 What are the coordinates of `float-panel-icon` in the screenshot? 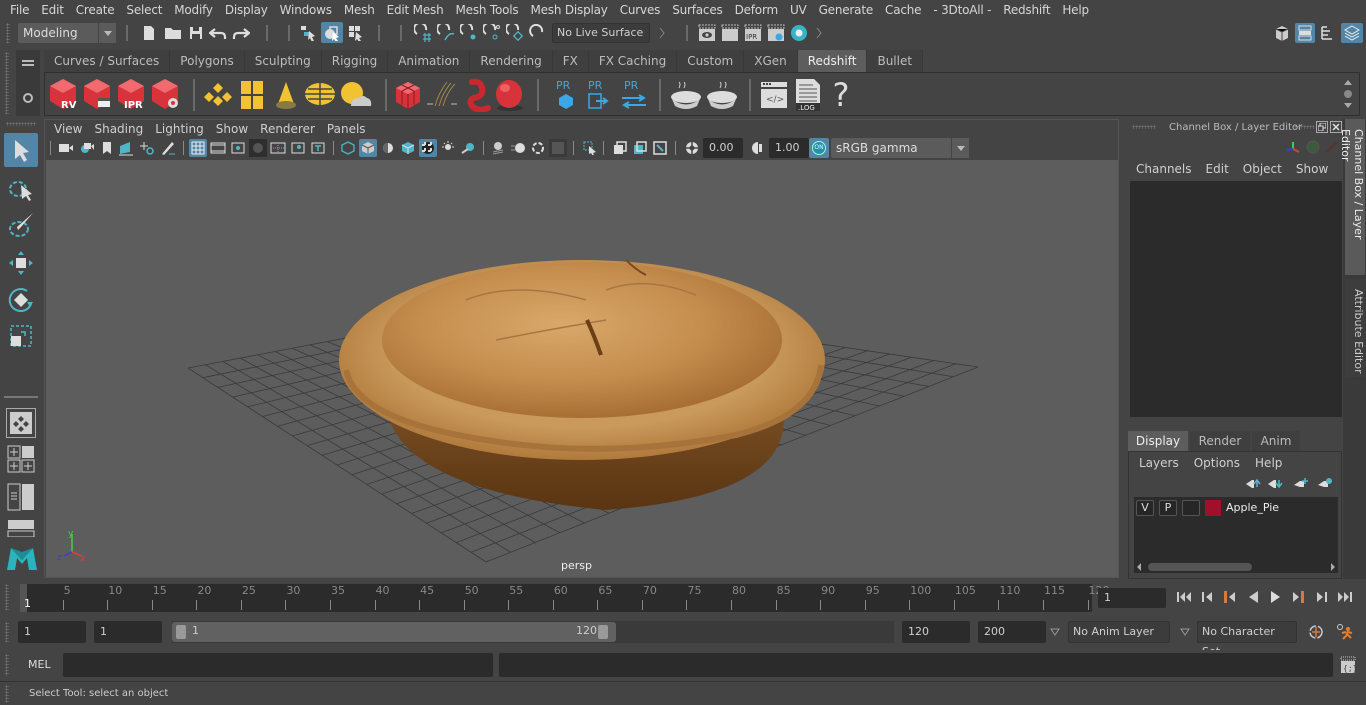 It's located at (1322, 127).